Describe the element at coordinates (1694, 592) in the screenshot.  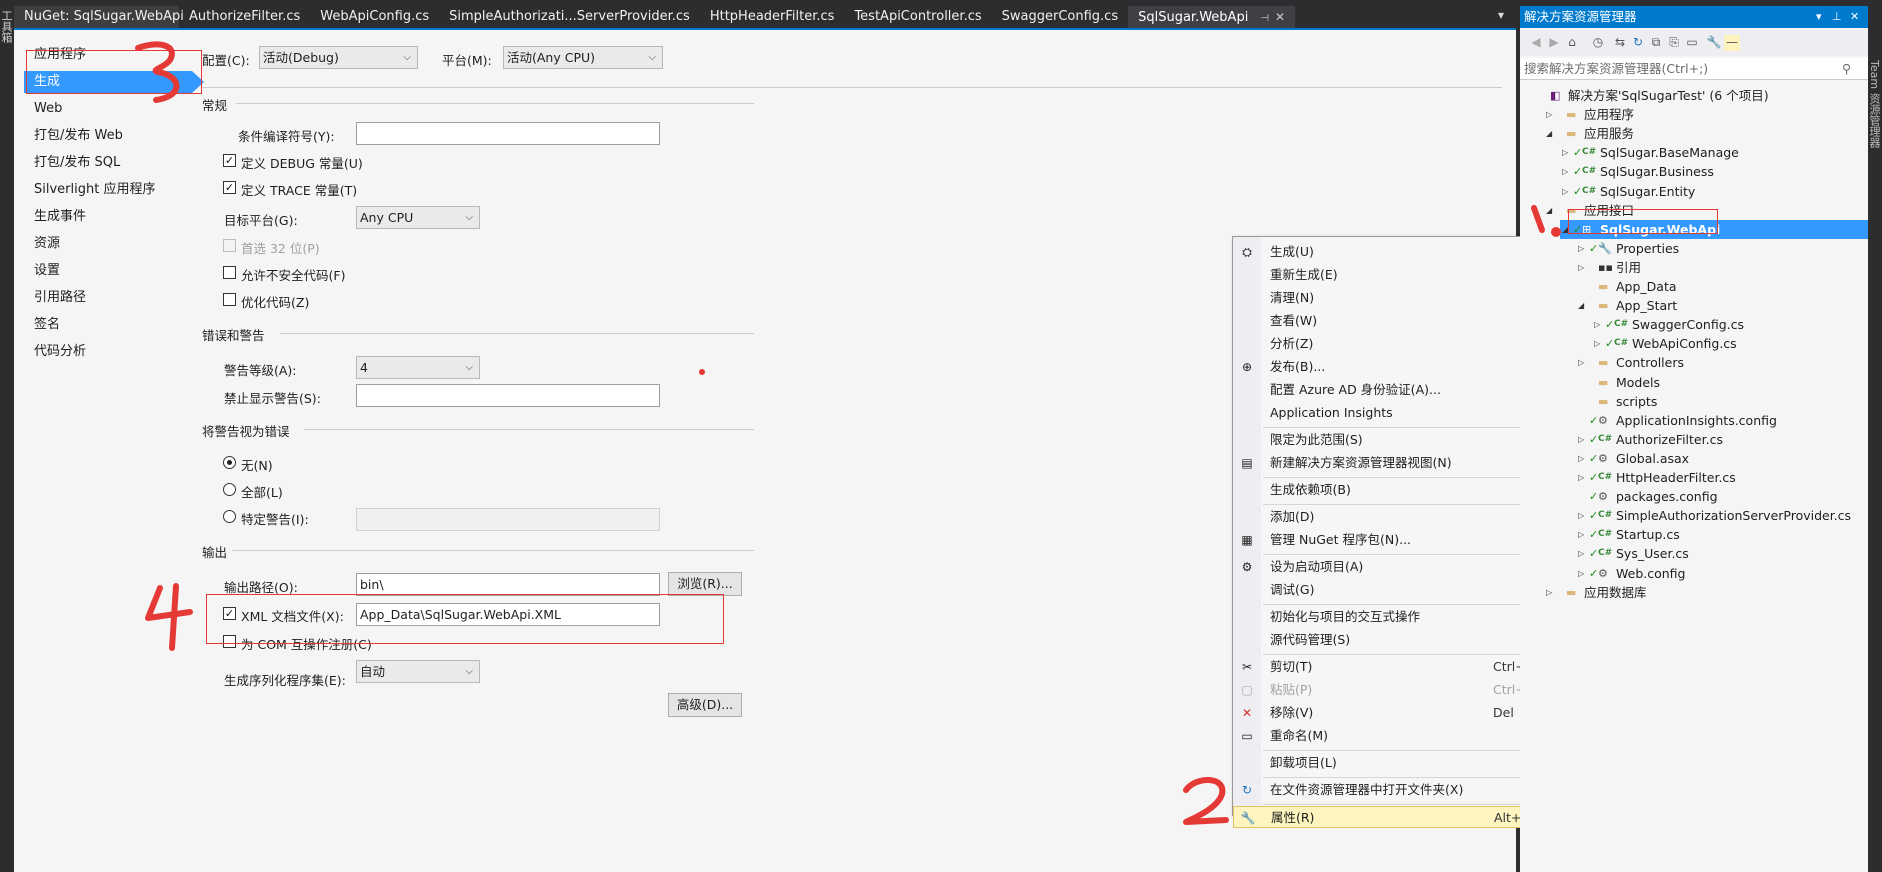
I see `tree-item-26: ▷ ▬ 应用数据库` at that location.